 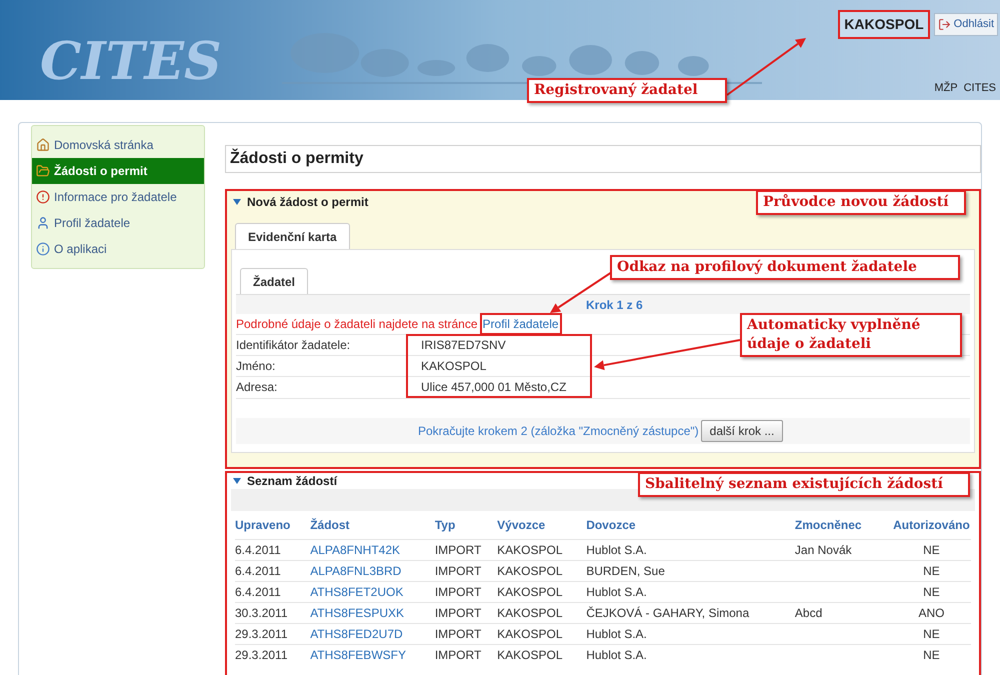 What do you see at coordinates (946, 88) in the screenshot?
I see `nav-link: MŽP` at bounding box center [946, 88].